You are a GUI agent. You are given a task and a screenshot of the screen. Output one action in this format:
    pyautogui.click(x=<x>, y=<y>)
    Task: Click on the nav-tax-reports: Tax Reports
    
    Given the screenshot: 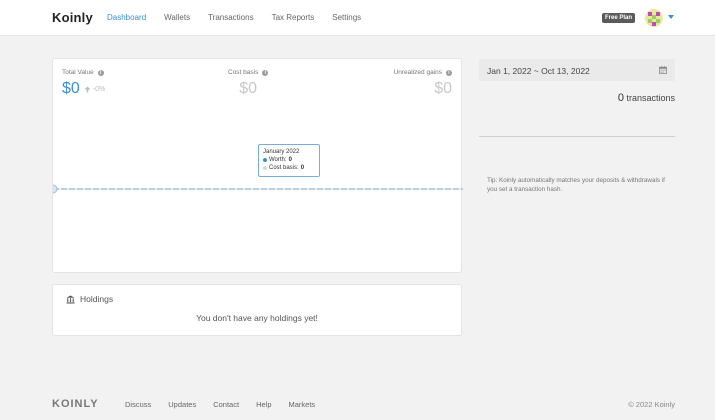 What is the action you would take?
    pyautogui.click(x=293, y=17)
    